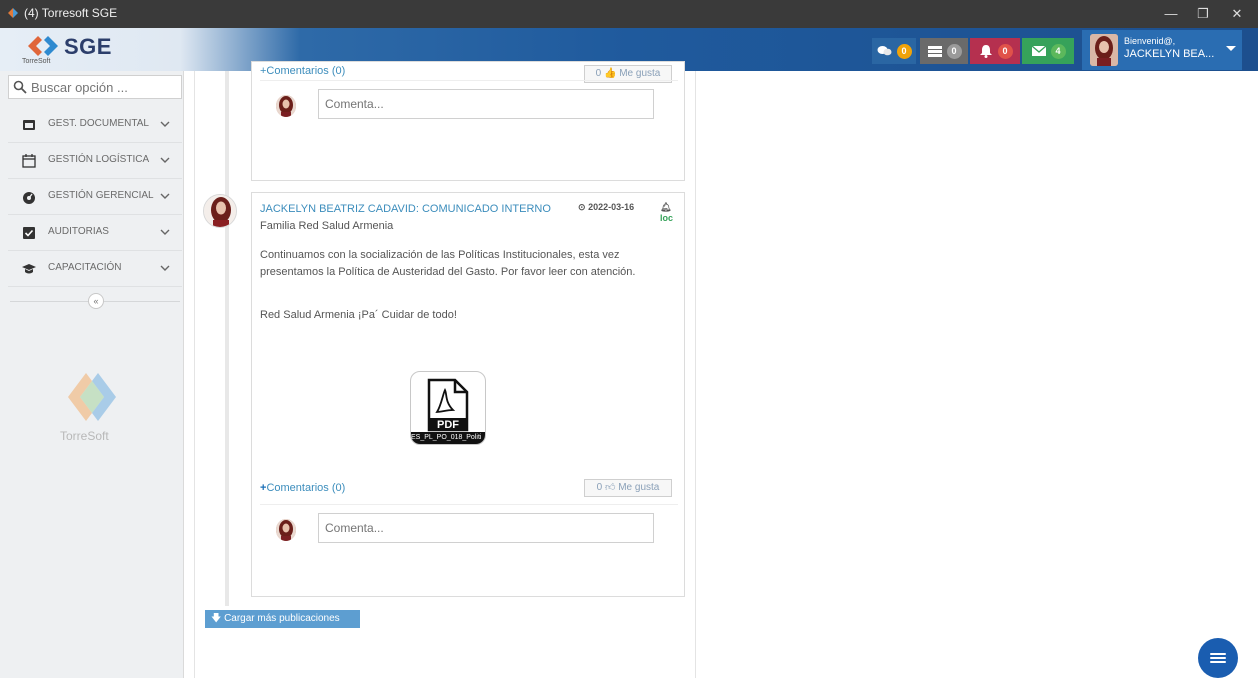  I want to click on sidebar-item-label: GESTIÓN LOGÍSTICA, so click(99, 159).